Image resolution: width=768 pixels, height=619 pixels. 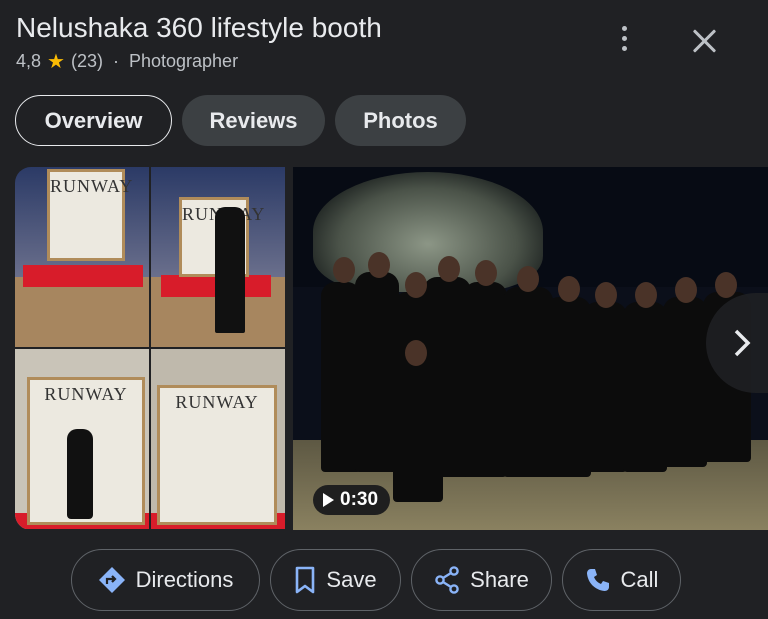 I want to click on share-button: Share, so click(x=481, y=580).